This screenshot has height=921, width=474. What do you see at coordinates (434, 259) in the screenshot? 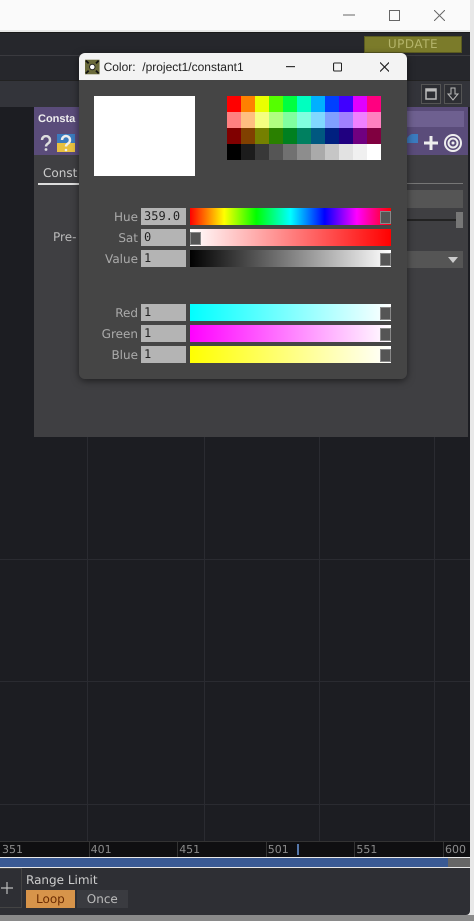
I see `parameter-dropdown` at bounding box center [434, 259].